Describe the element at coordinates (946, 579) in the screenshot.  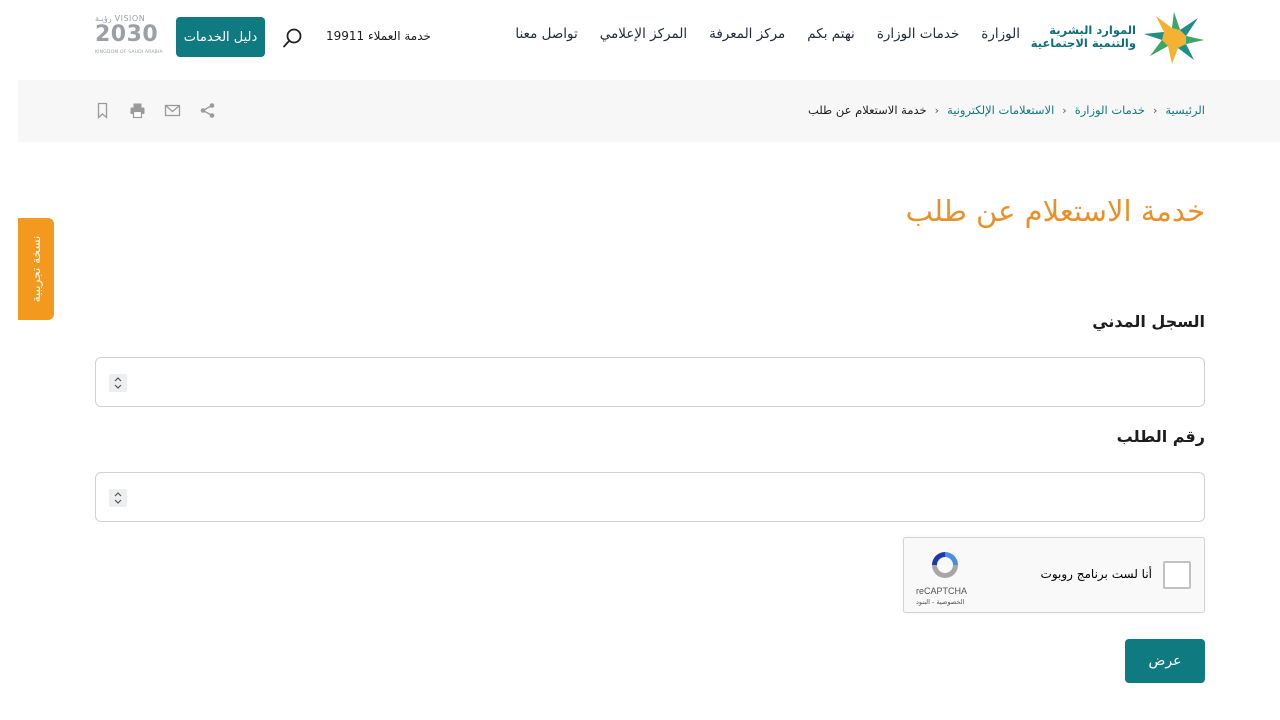
I see `recaptcha-logo: reCAPTCHA الخصوصية - البنود` at that location.